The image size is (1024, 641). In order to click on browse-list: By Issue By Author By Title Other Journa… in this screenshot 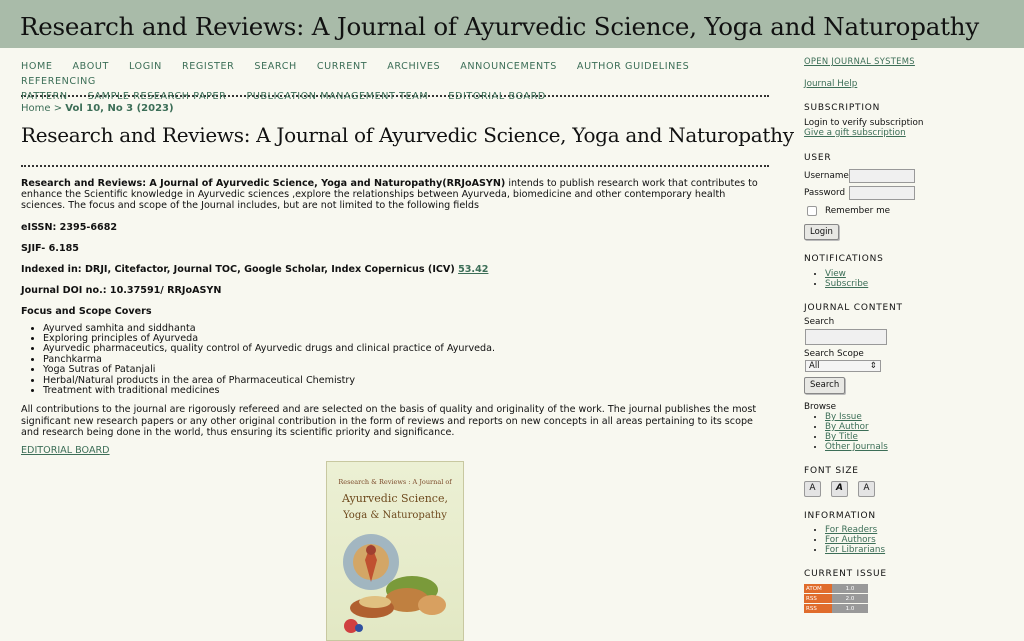, I will do `click(909, 432)`.